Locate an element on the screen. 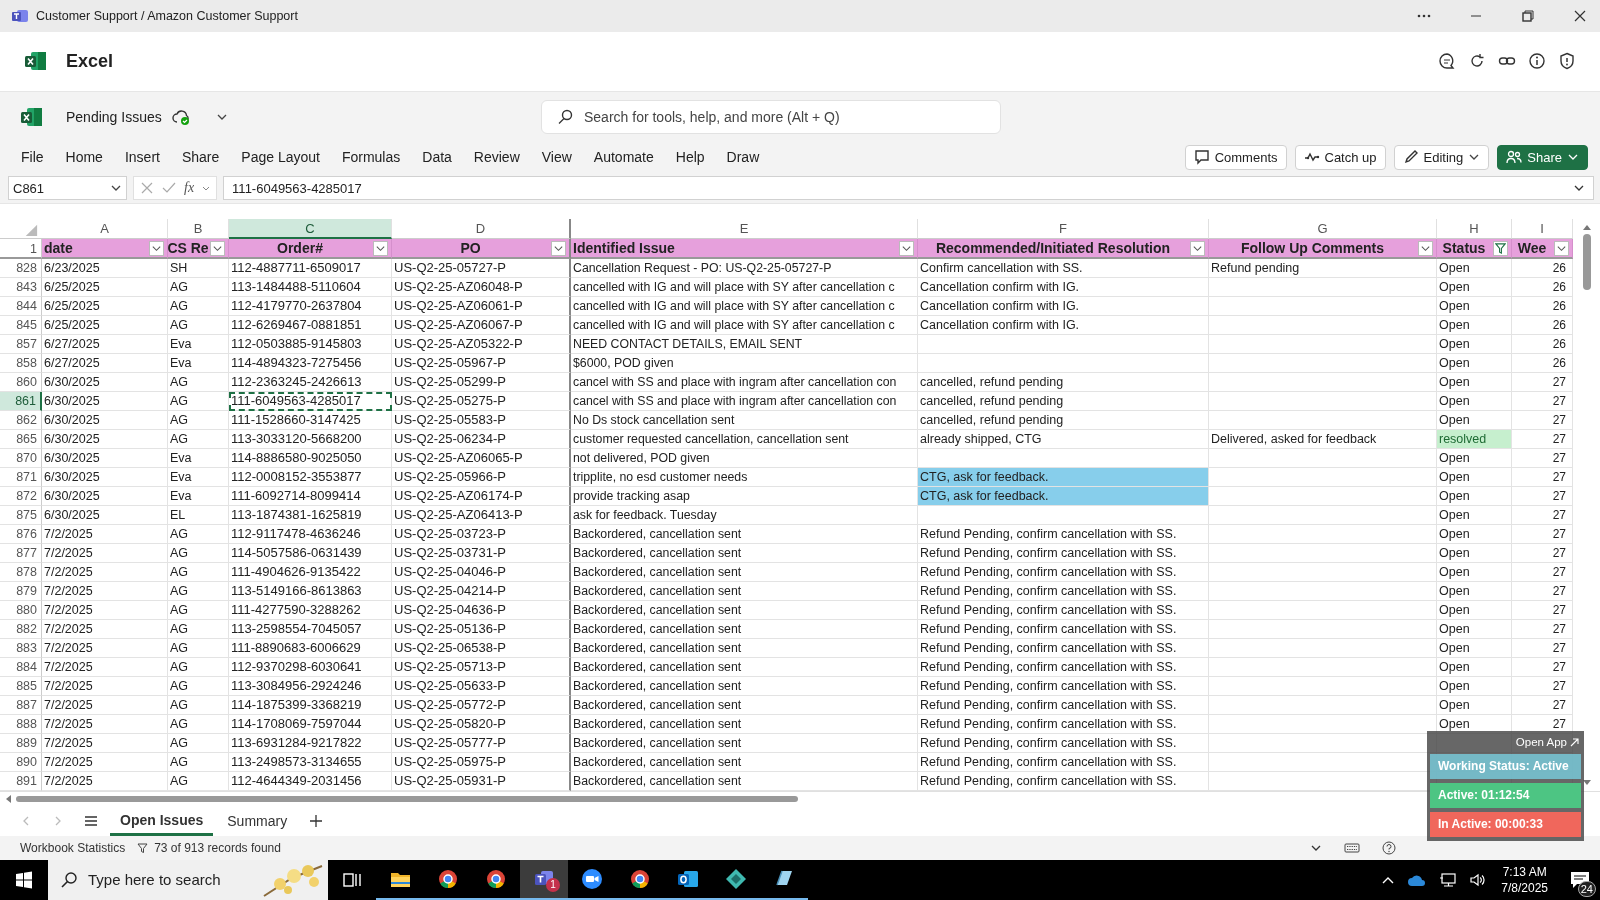 The image size is (1600, 900). row-number: 878 is located at coordinates (21, 573).